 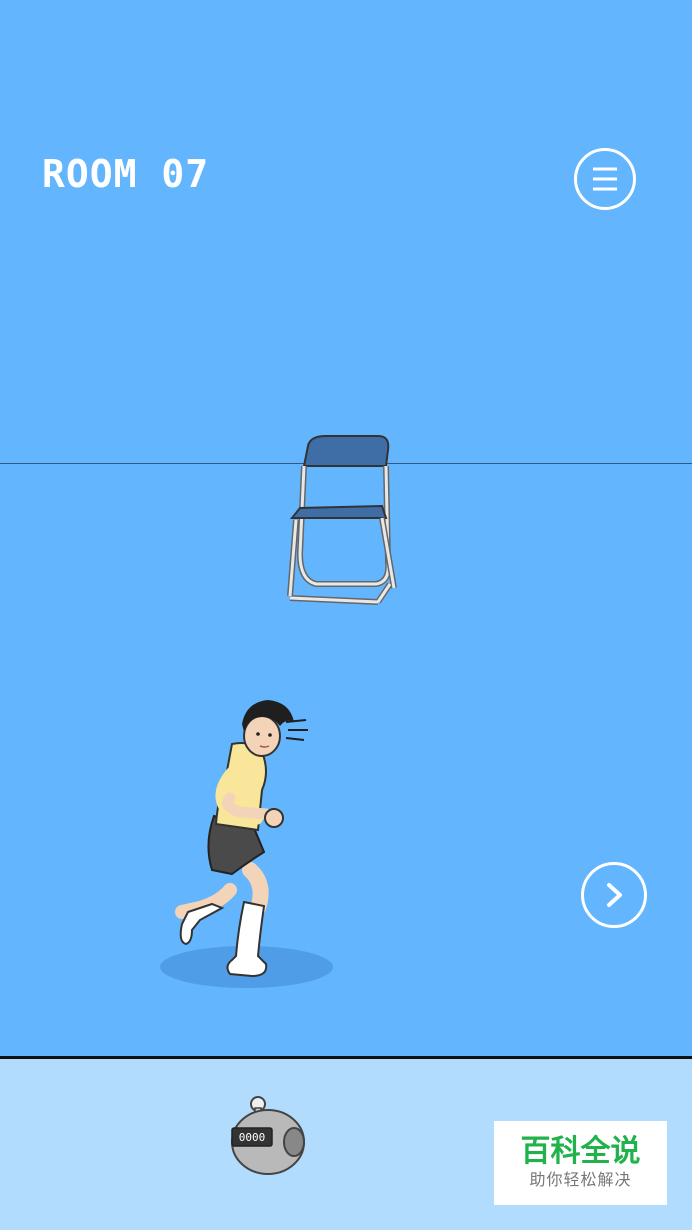 I want to click on menu-icon, so click(x=605, y=179).